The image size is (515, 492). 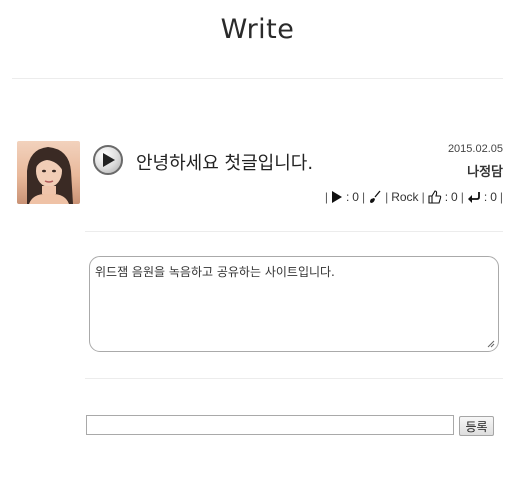 I want to click on reply-count: 0, so click(x=493, y=197).